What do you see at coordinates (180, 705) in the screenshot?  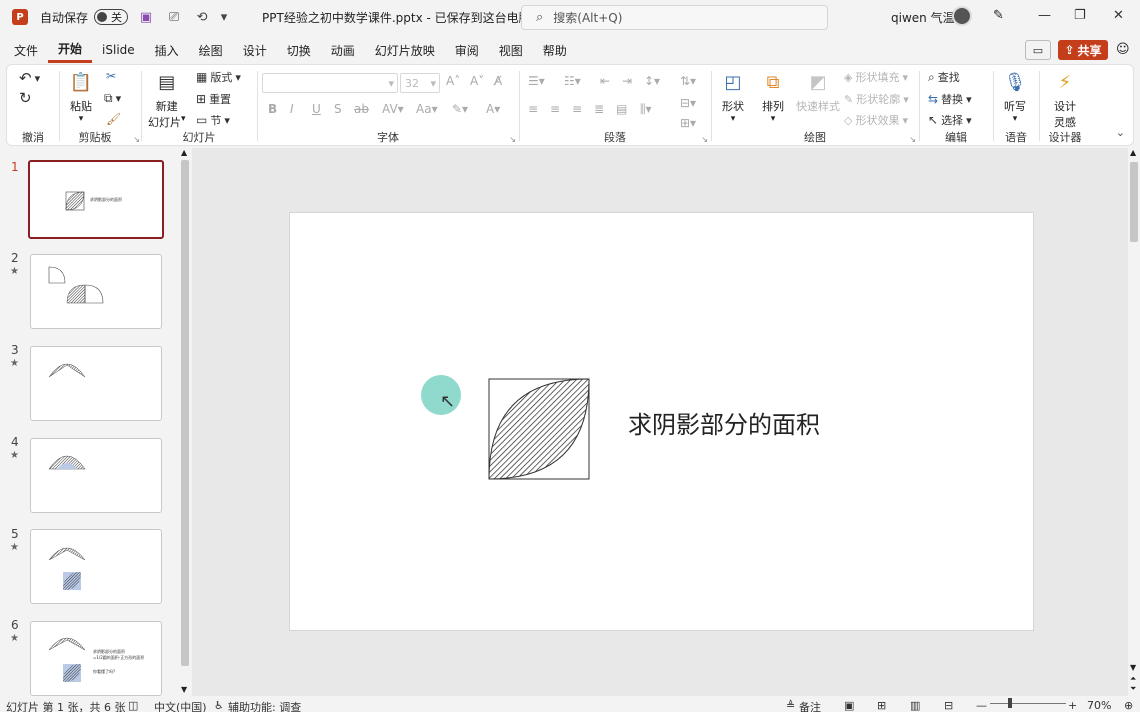 I see `language-indicator: 中文(中国)` at bounding box center [180, 705].